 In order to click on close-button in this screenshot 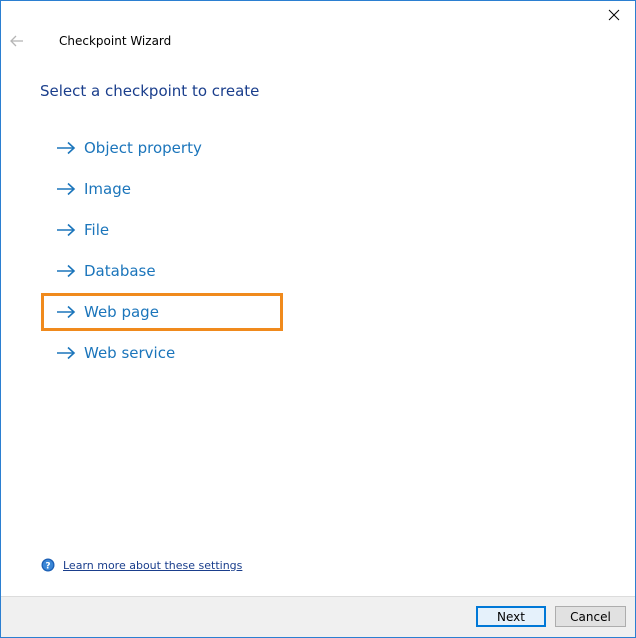, I will do `click(614, 15)`.